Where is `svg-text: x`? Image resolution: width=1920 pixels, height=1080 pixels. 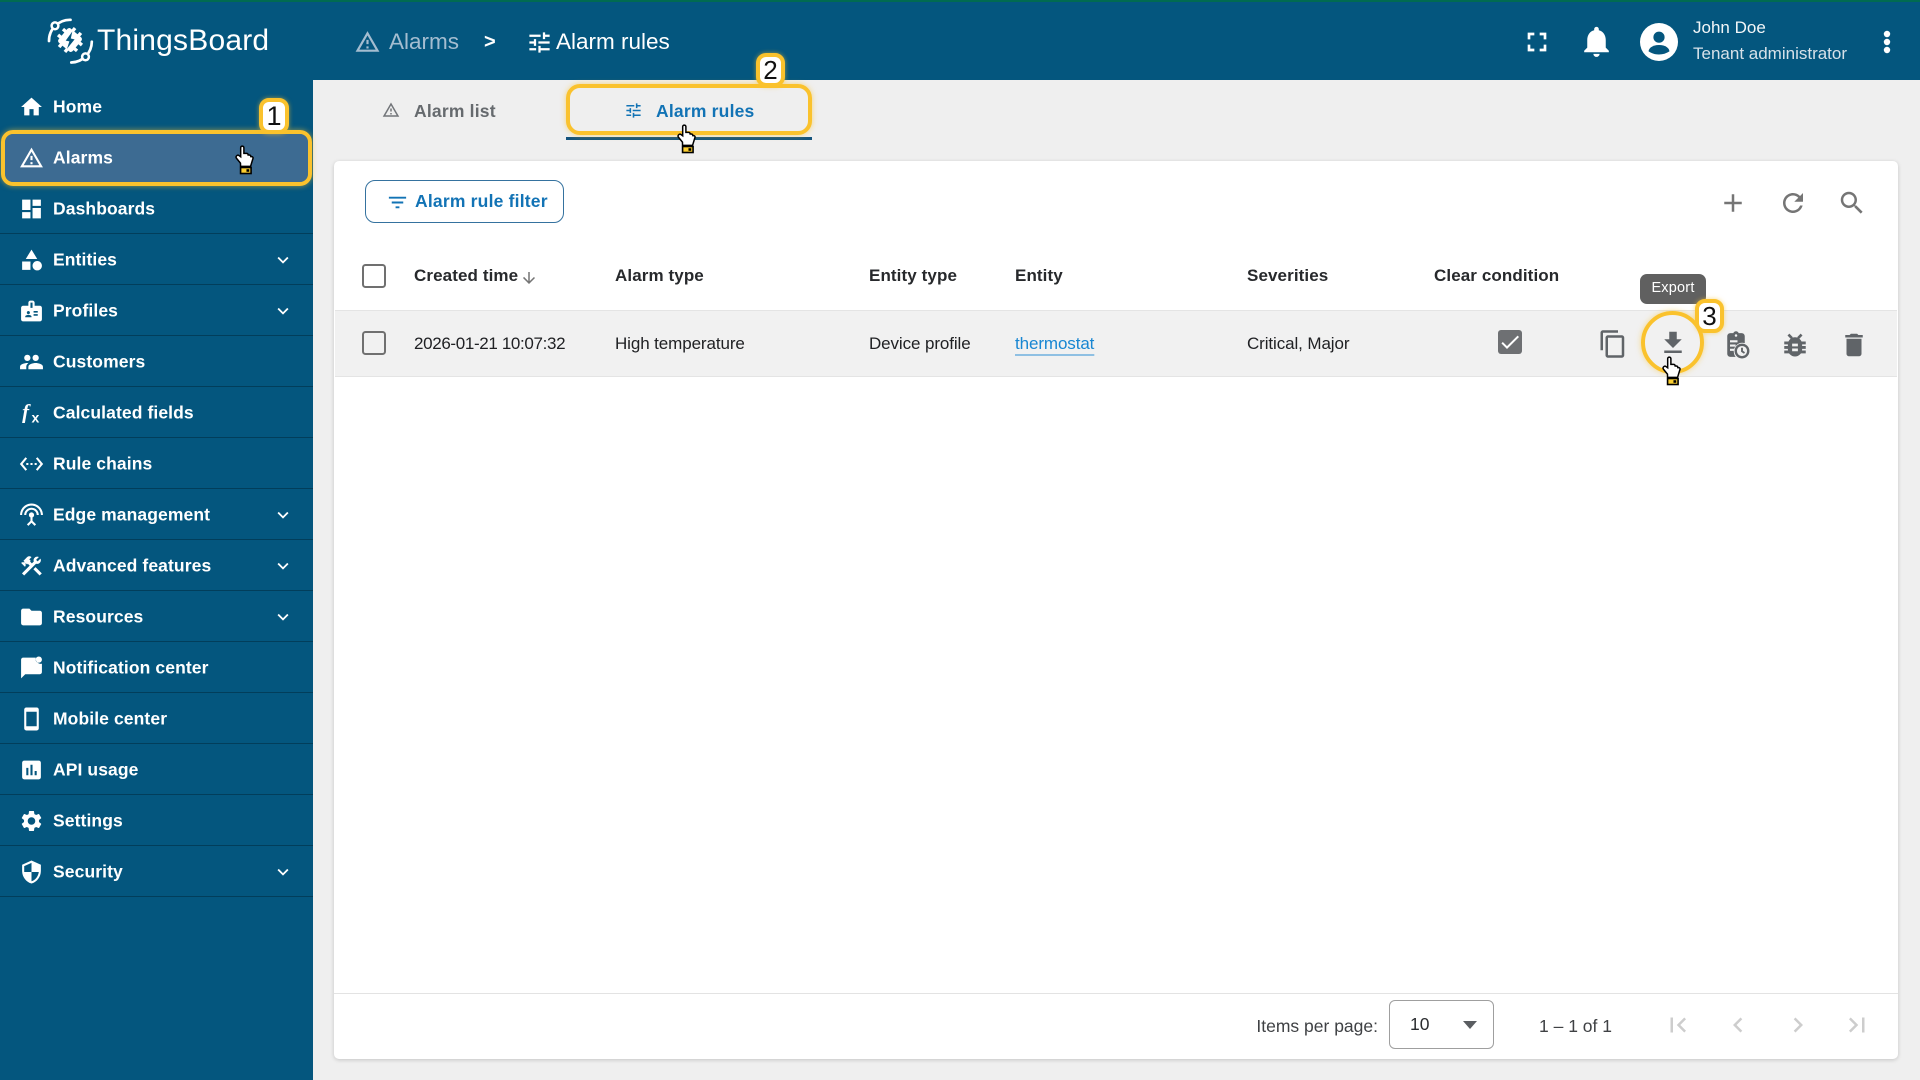 svg-text: x is located at coordinates (36, 417).